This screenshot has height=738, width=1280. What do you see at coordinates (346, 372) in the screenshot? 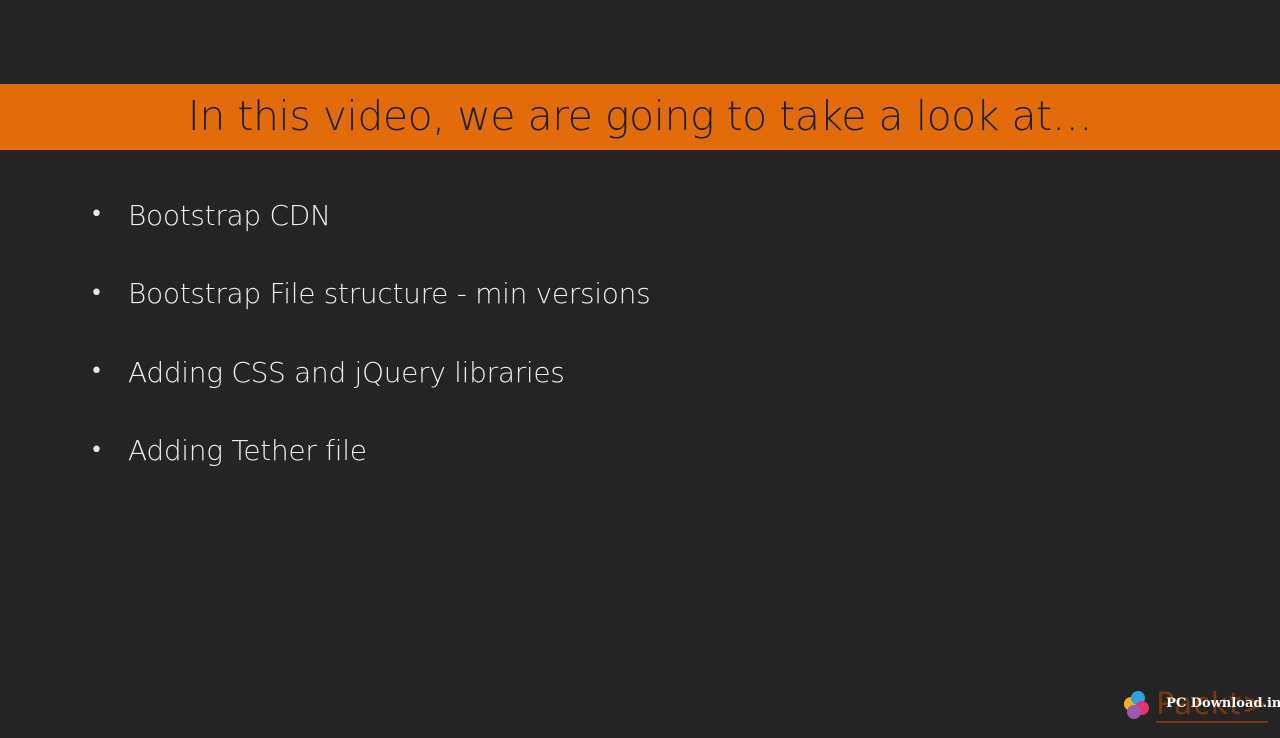
I see `bullet-text: Adding CSS and jQuery libraries` at bounding box center [346, 372].